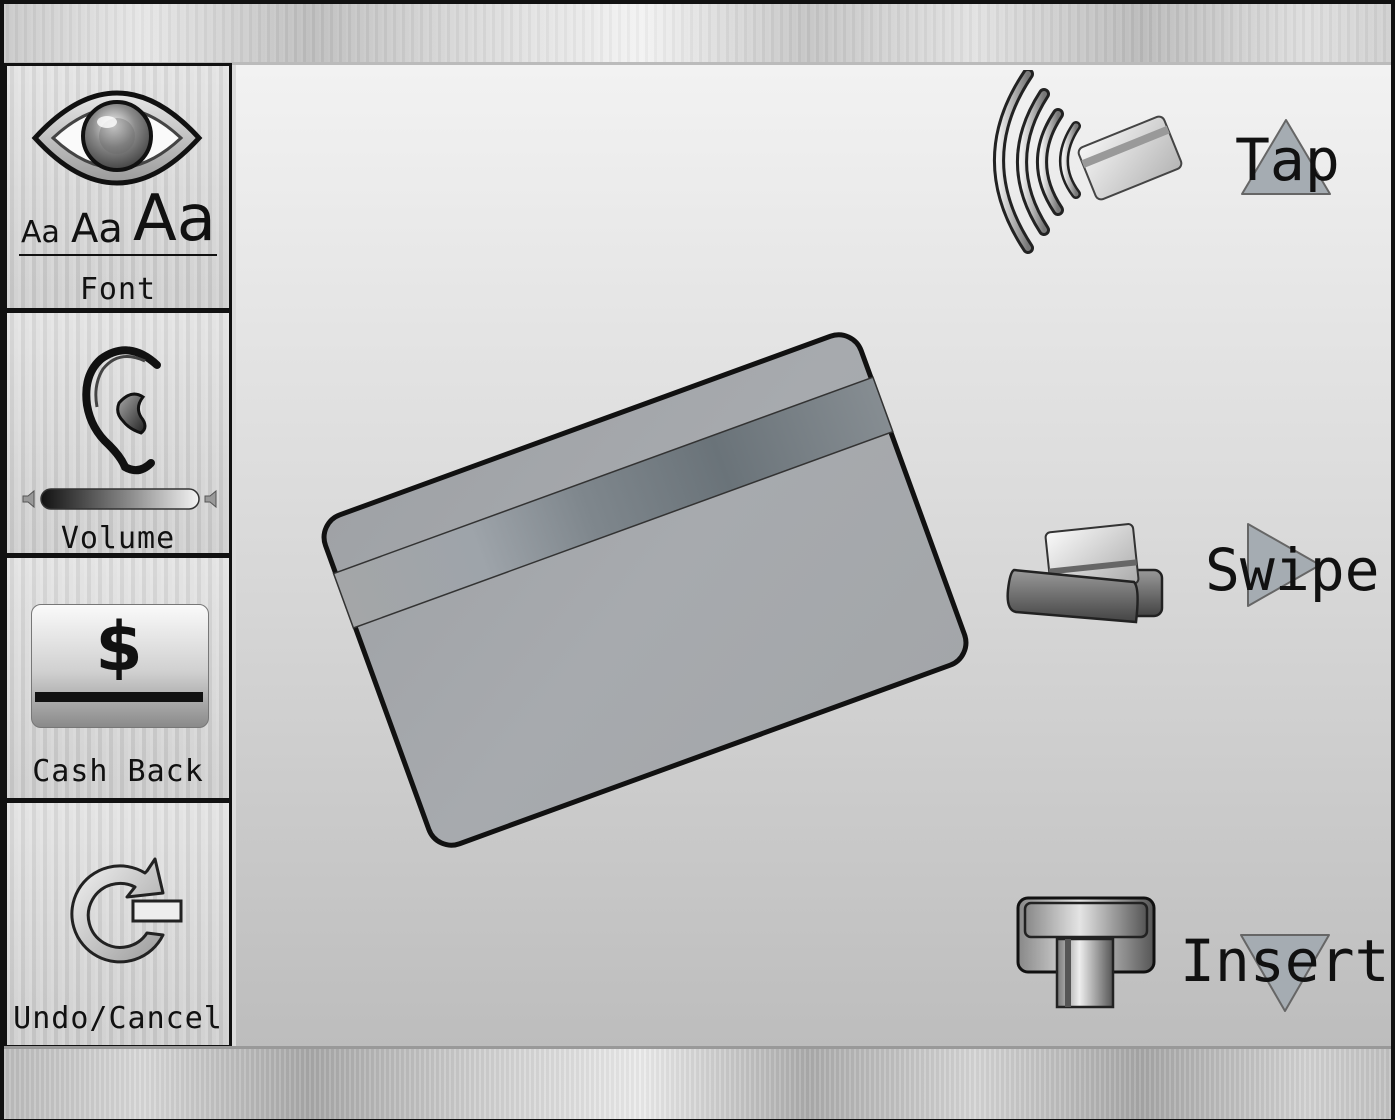 The height and width of the screenshot is (1120, 1395). I want to click on cash-icon: $, so click(120, 667).